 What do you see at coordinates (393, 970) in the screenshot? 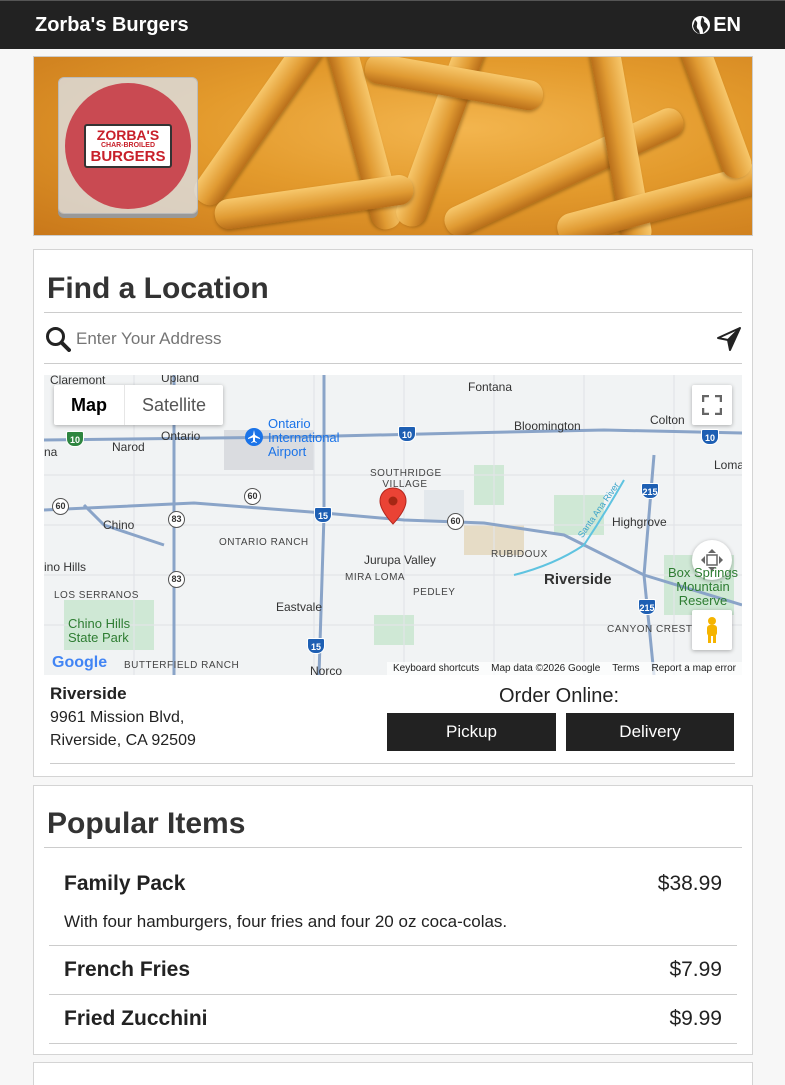
I see `menu-item-row: French Fries $7.99` at bounding box center [393, 970].